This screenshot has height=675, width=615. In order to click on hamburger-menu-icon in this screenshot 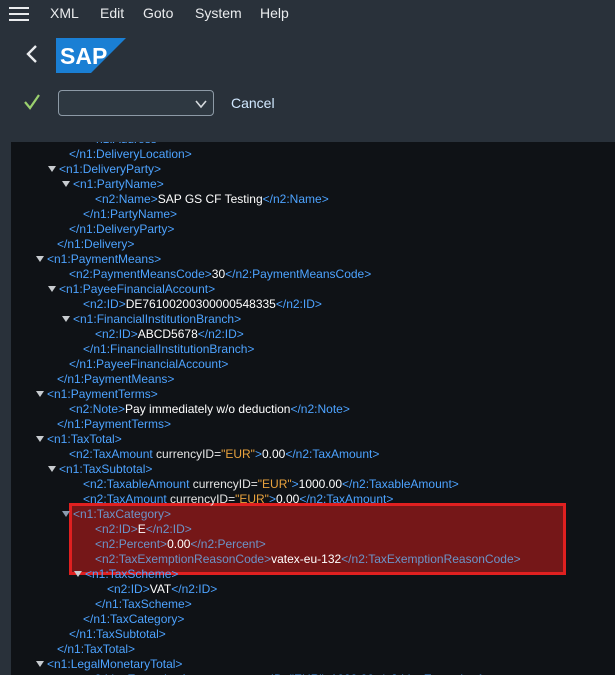, I will do `click(19, 14)`.